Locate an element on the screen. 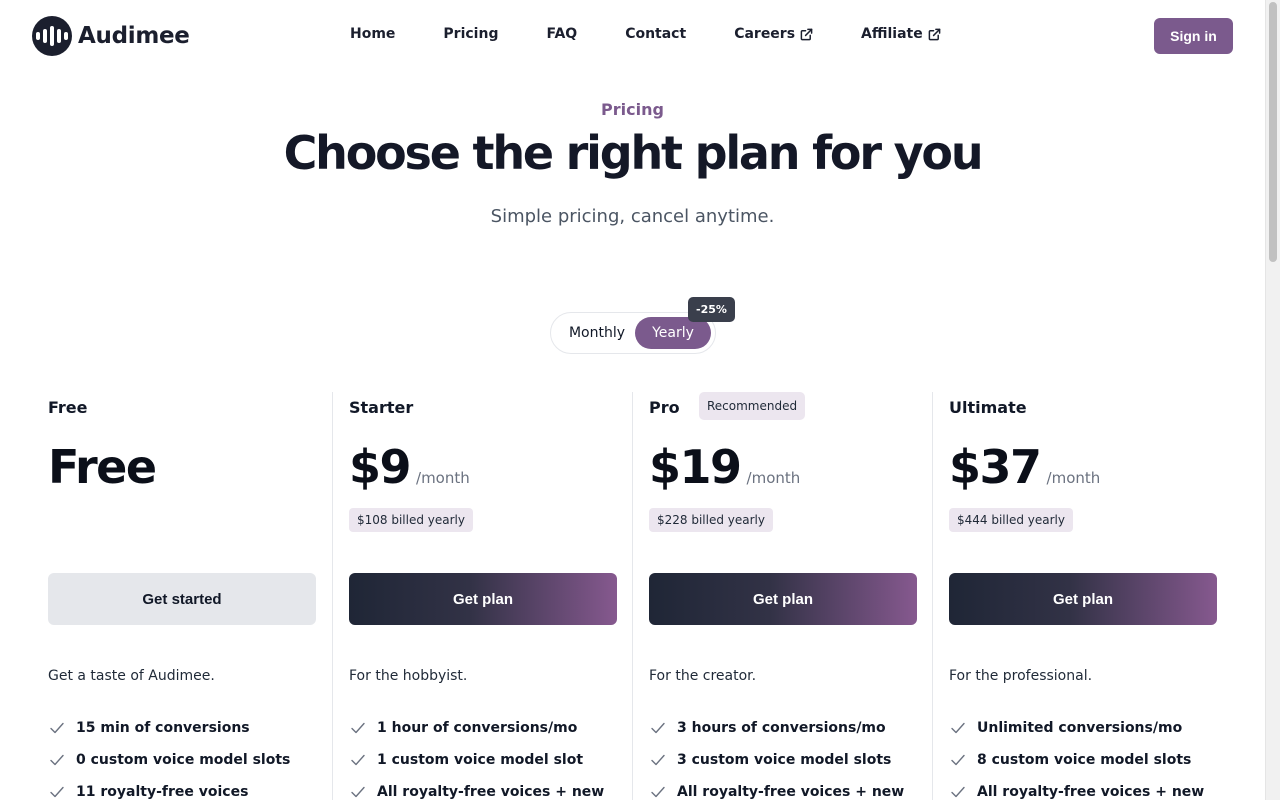 The width and height of the screenshot is (1280, 800). price-amount: Free is located at coordinates (102, 467).